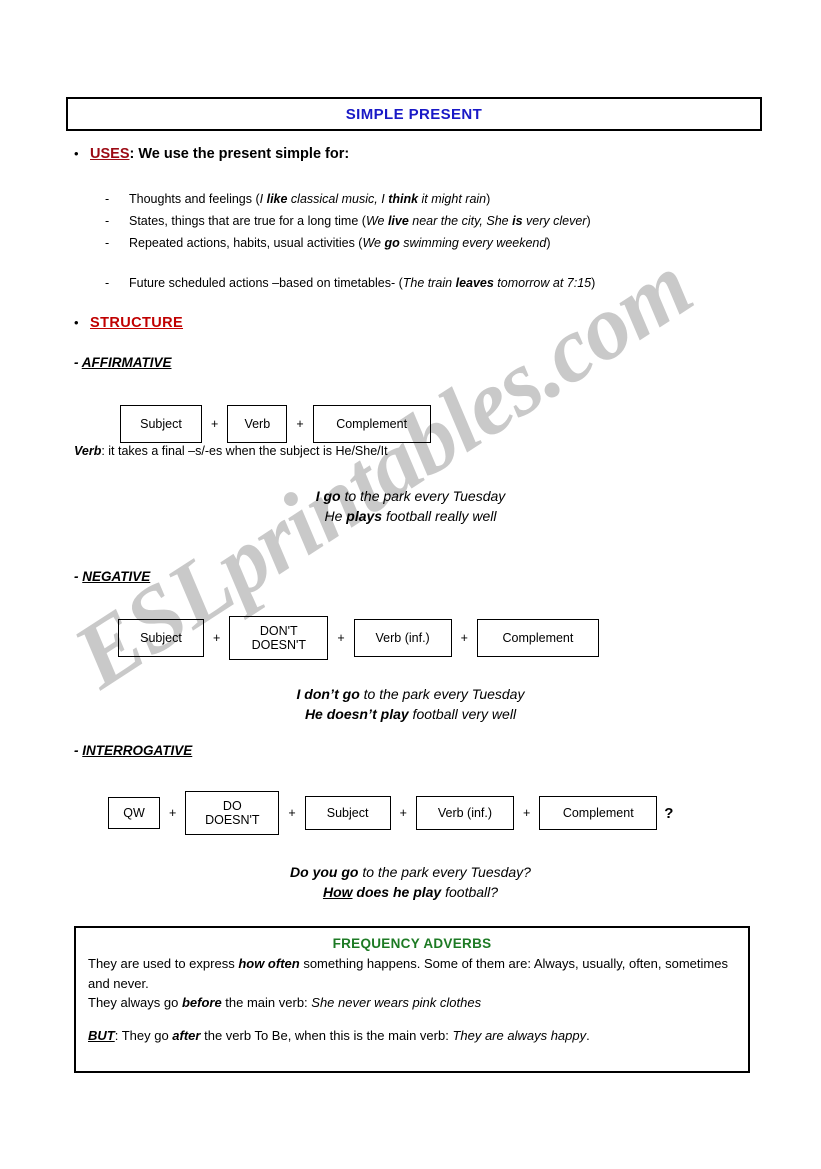  I want to click on title-box: SIMPLE PRESENT, so click(414, 114).